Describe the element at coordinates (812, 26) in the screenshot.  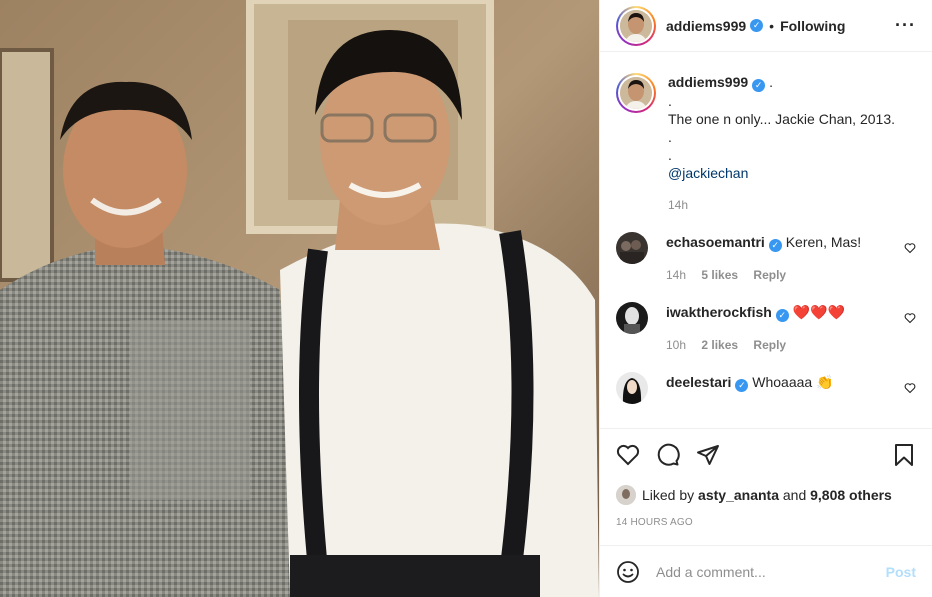
I see `following-button: Following` at that location.